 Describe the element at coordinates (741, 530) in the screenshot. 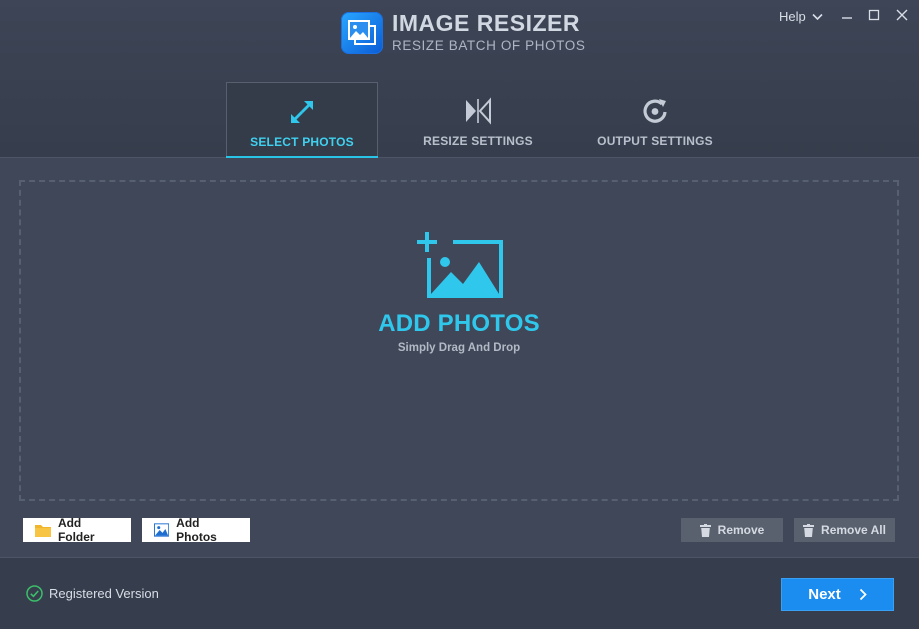

I see `remove-label: Remove` at that location.